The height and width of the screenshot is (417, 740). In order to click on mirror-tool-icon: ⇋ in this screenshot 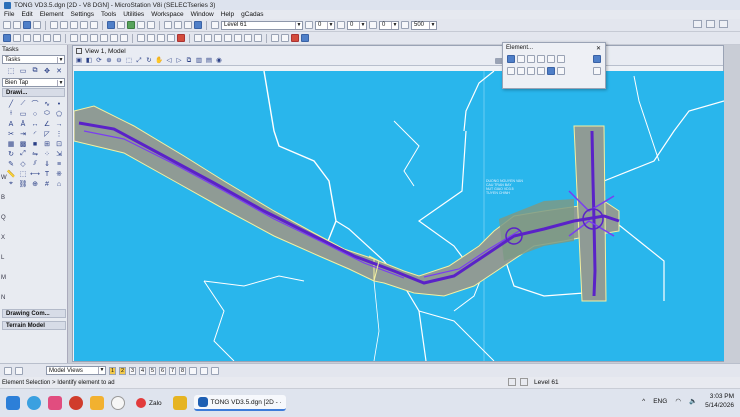, I will do `click(35, 154)`.